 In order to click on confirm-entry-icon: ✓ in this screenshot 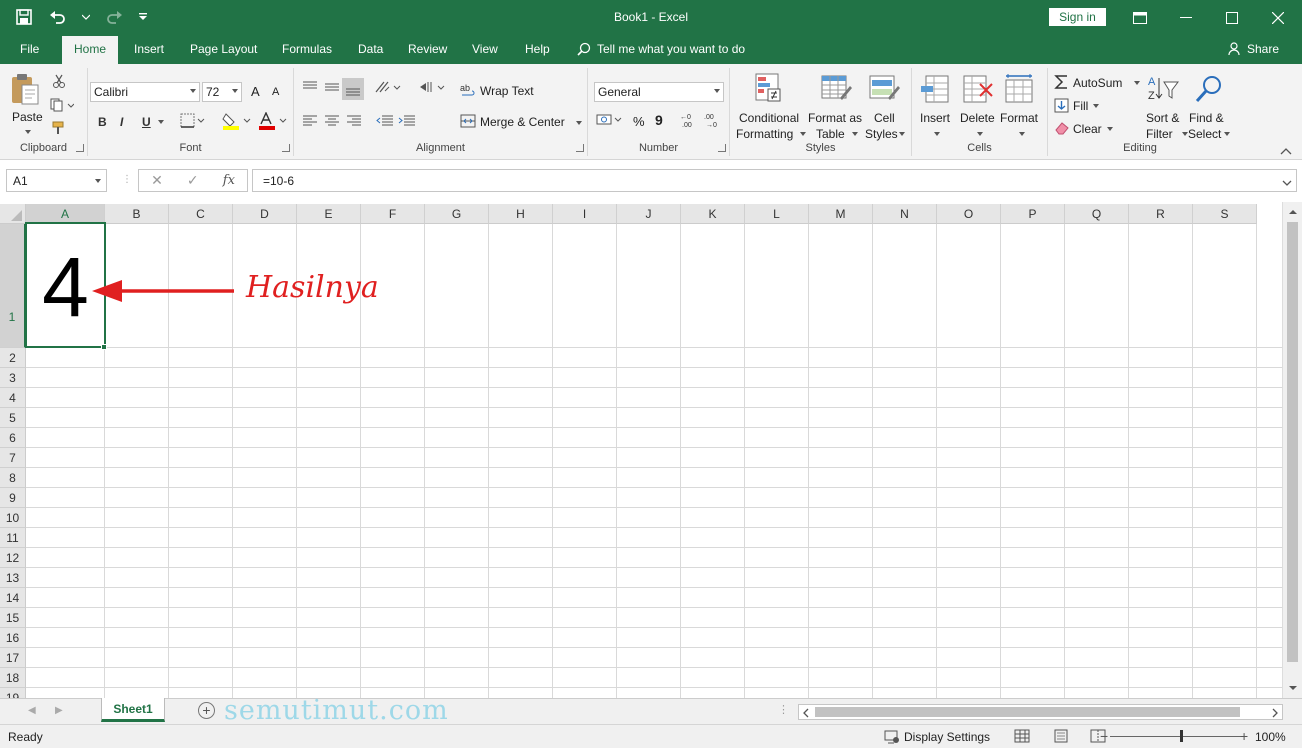, I will do `click(193, 180)`.